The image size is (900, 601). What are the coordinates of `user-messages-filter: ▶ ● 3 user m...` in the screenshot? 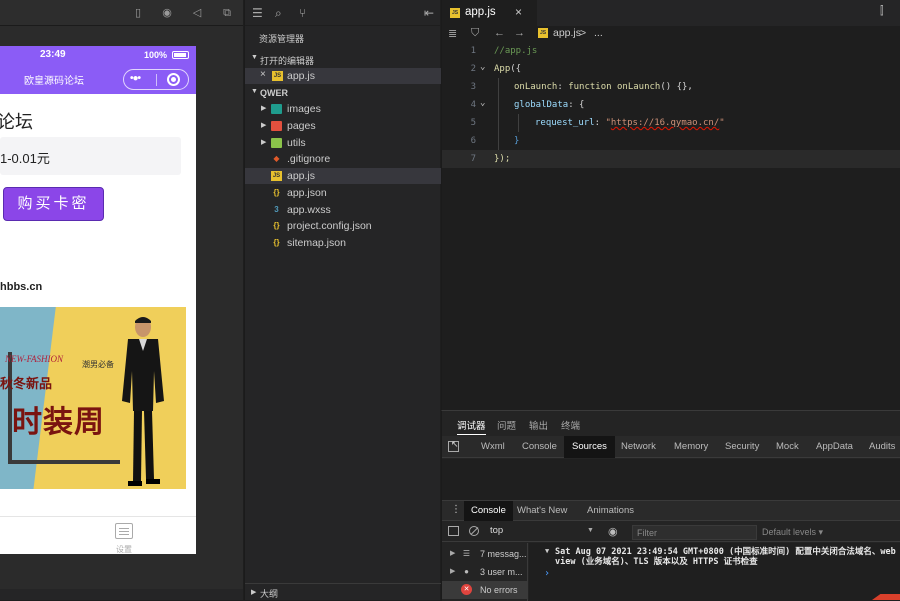 It's located at (485, 572).